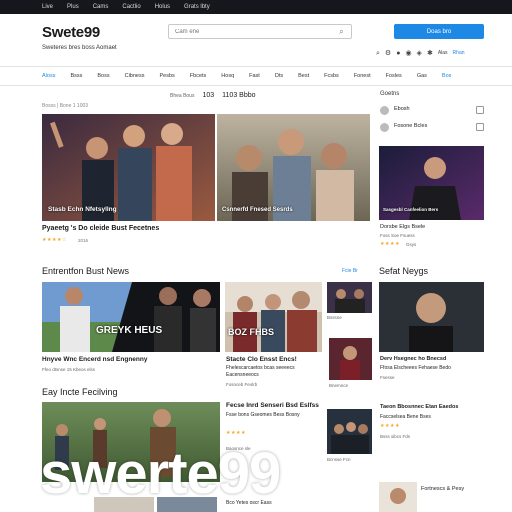  What do you see at coordinates (236, 433) in the screenshot?
I see `card4-rating: ★★★★` at bounding box center [236, 433].